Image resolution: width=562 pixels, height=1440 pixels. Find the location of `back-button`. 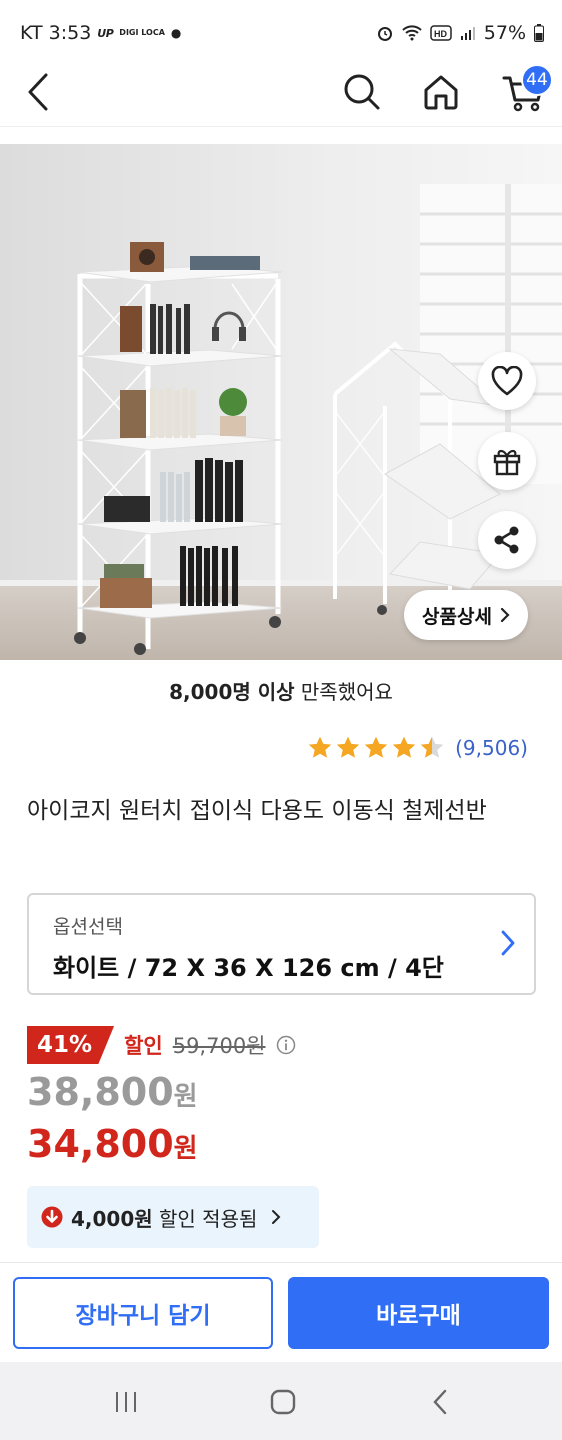

back-button is located at coordinates (38, 92).